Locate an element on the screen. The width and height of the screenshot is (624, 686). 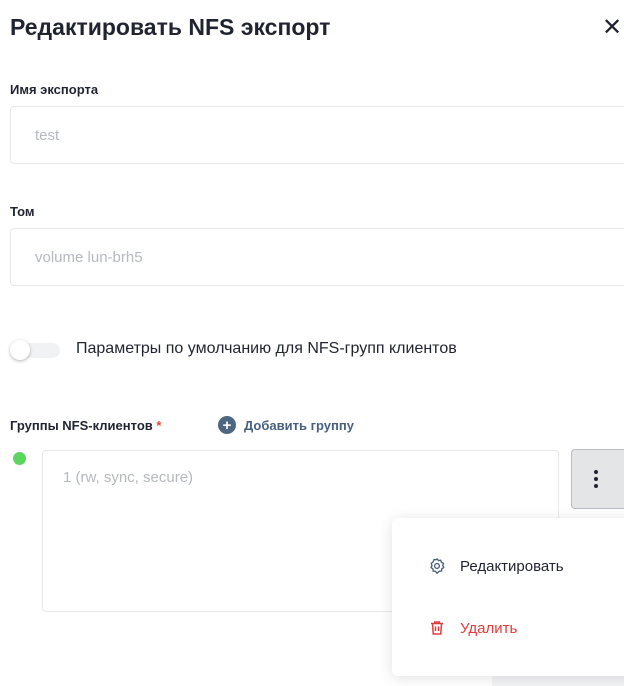
group-context-menu is located at coordinates (508, 597).